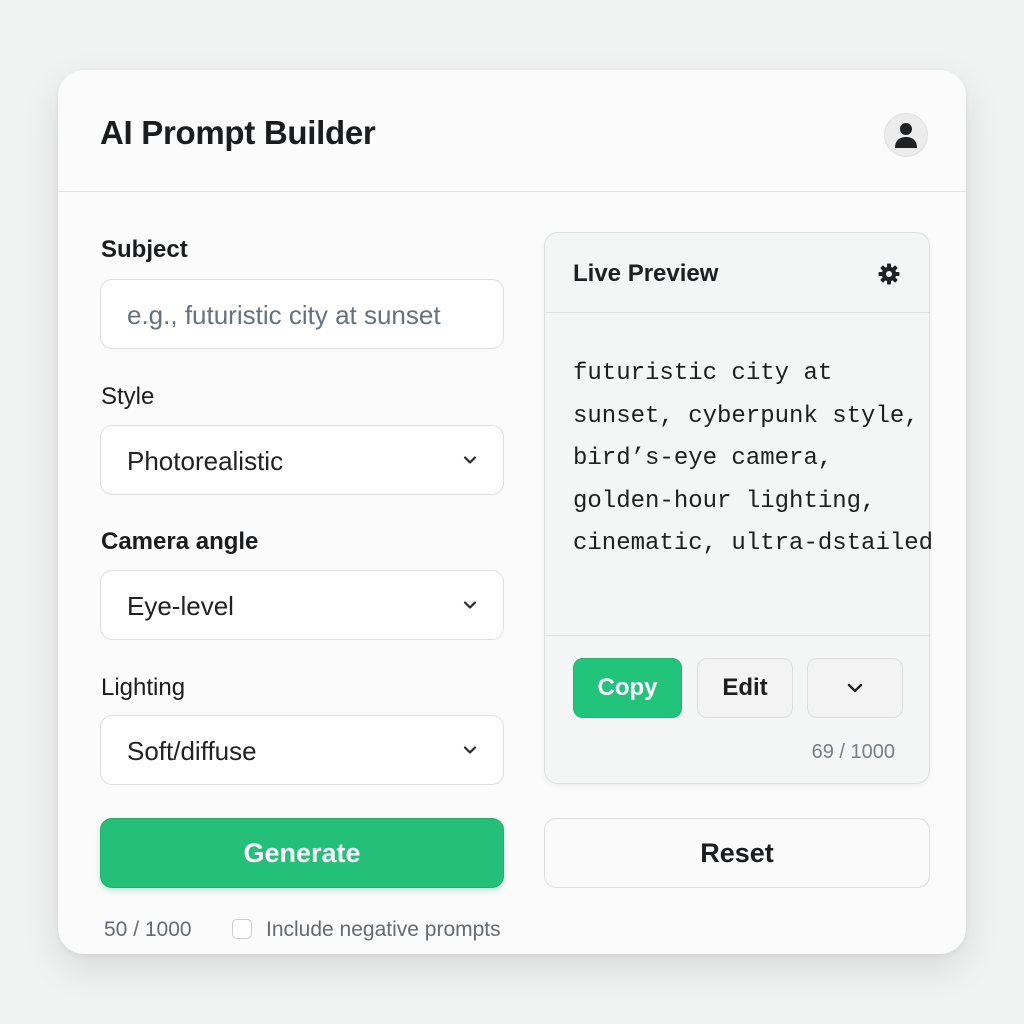 The height and width of the screenshot is (1024, 1024). I want to click on preview-title: Live Preview, so click(646, 273).